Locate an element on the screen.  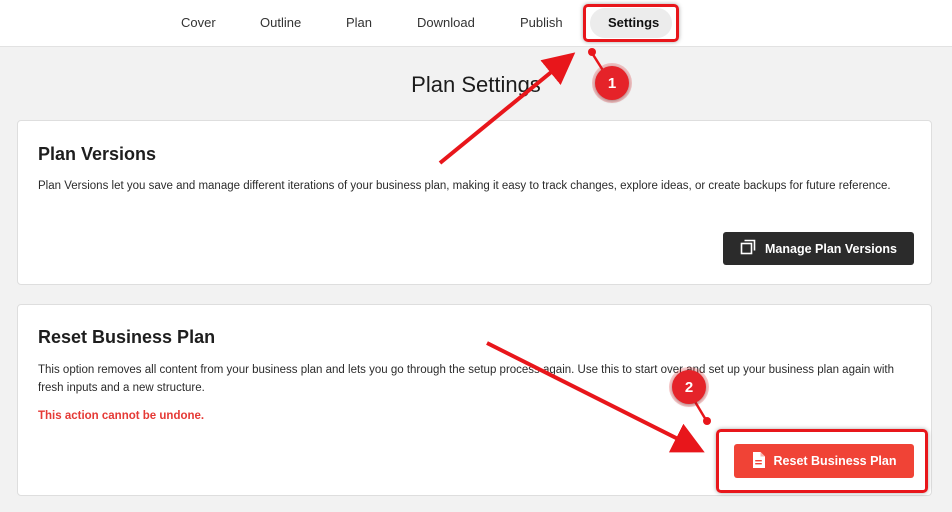
reset-warning-text: This action cannot be undone. is located at coordinates (121, 416).